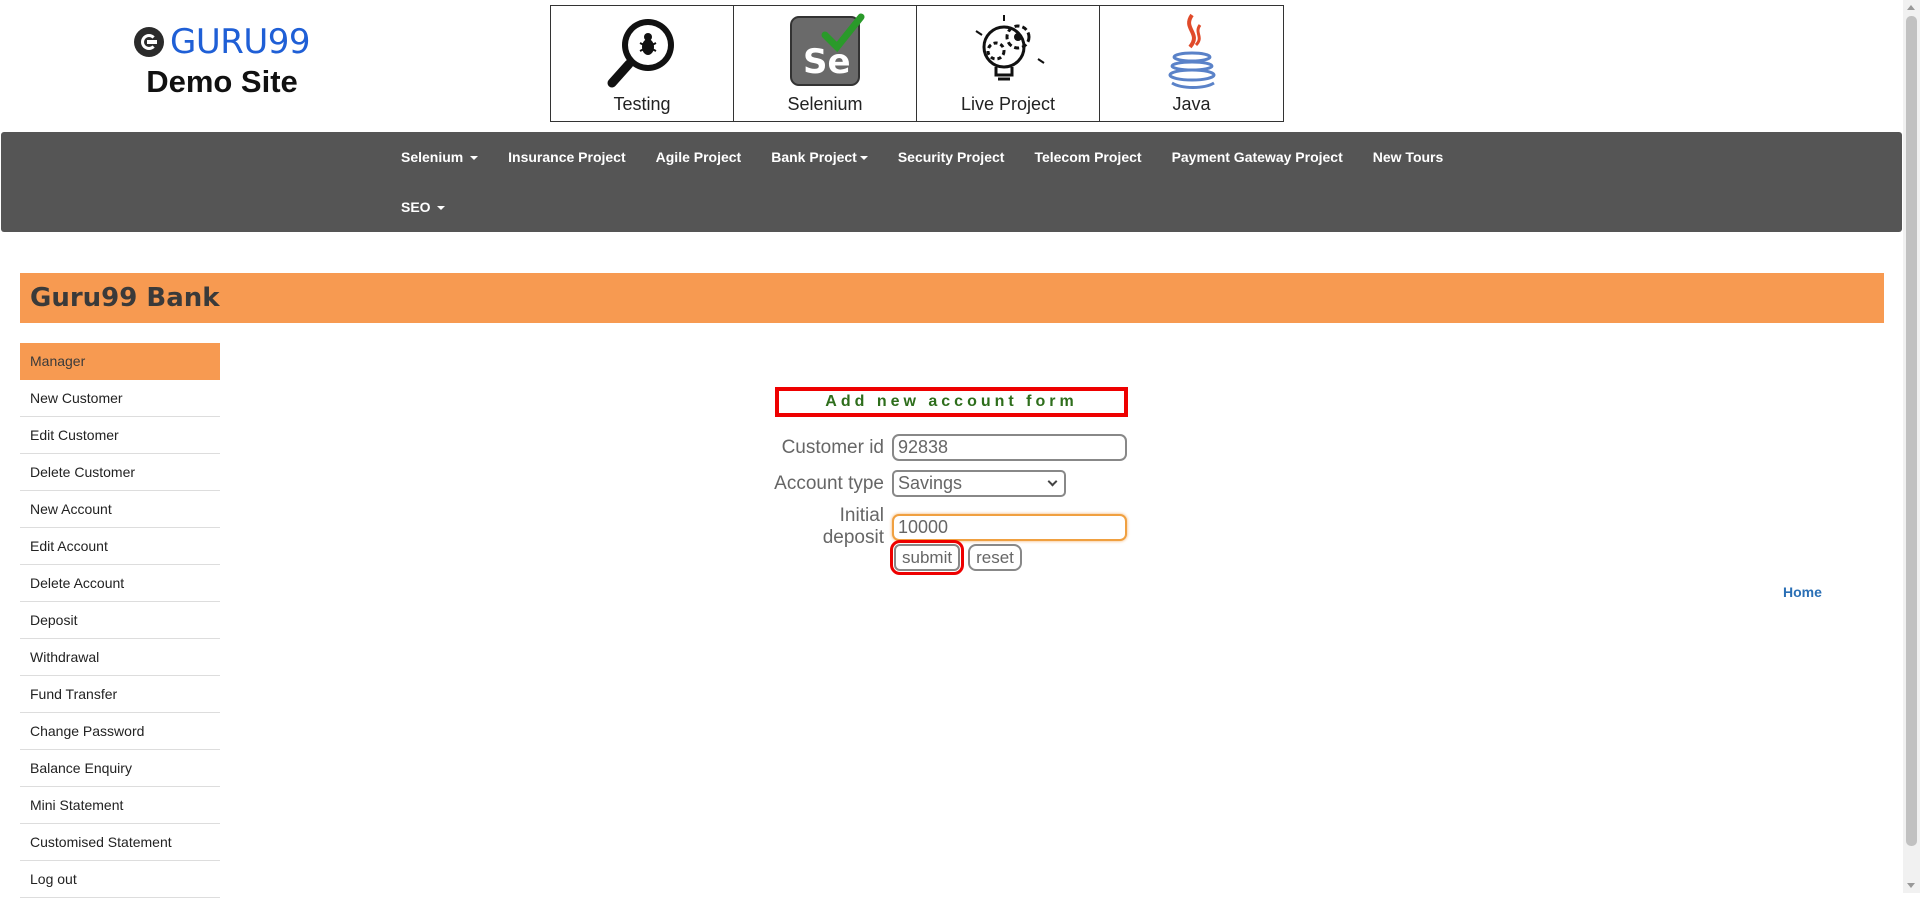 The image size is (1920, 898). Describe the element at coordinates (222, 81) in the screenshot. I see `logo-subtitle: Demo Site` at that location.